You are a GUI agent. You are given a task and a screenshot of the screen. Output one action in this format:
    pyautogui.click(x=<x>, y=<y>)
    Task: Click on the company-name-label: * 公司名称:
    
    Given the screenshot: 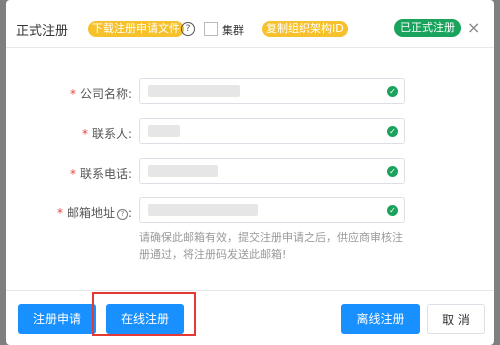 What is the action you would take?
    pyautogui.click(x=76, y=93)
    